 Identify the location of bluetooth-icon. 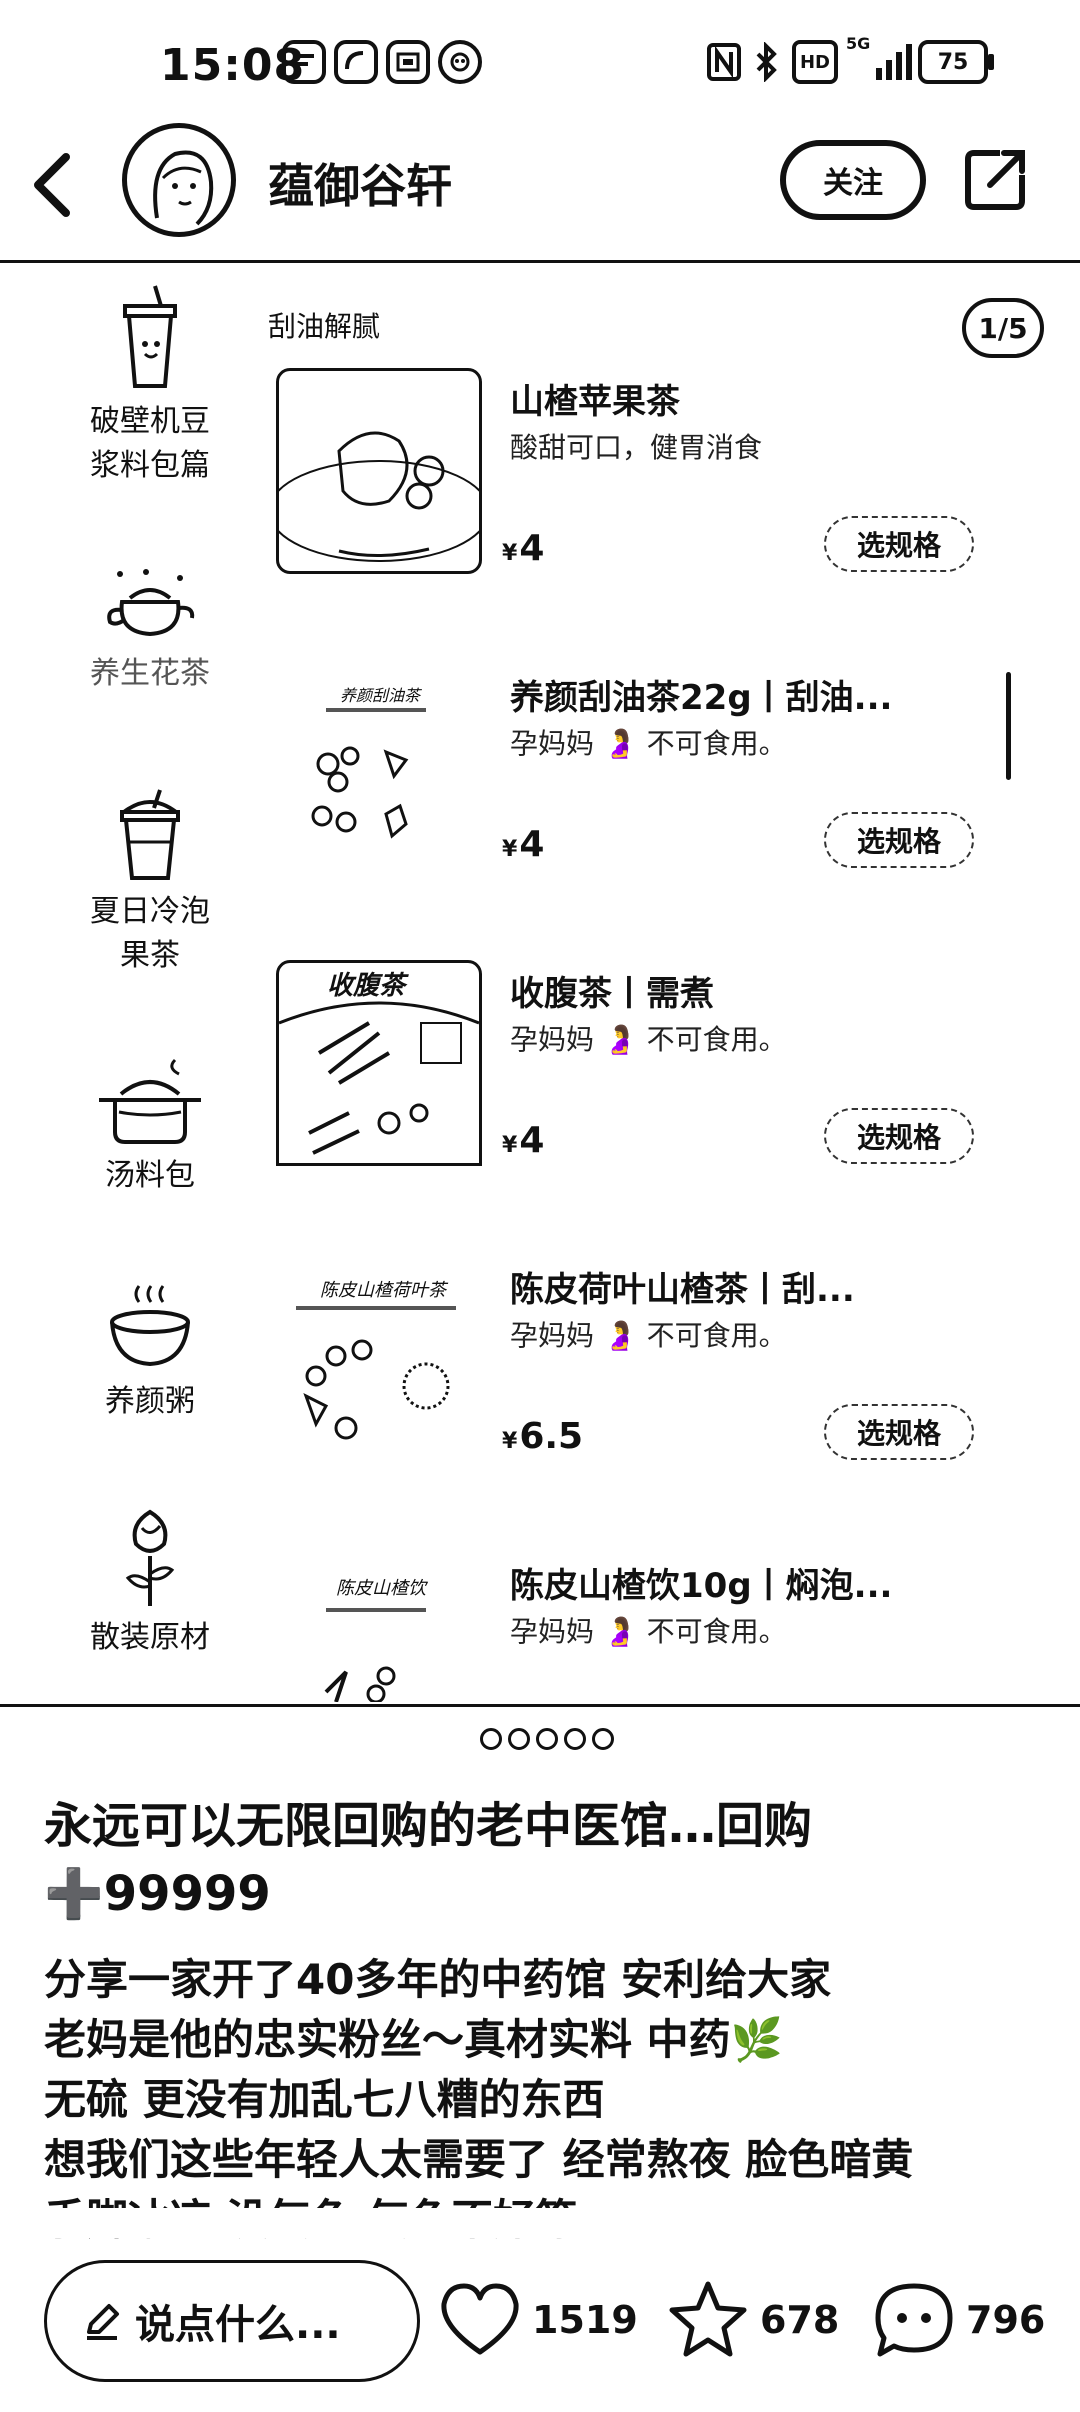
(767, 62).